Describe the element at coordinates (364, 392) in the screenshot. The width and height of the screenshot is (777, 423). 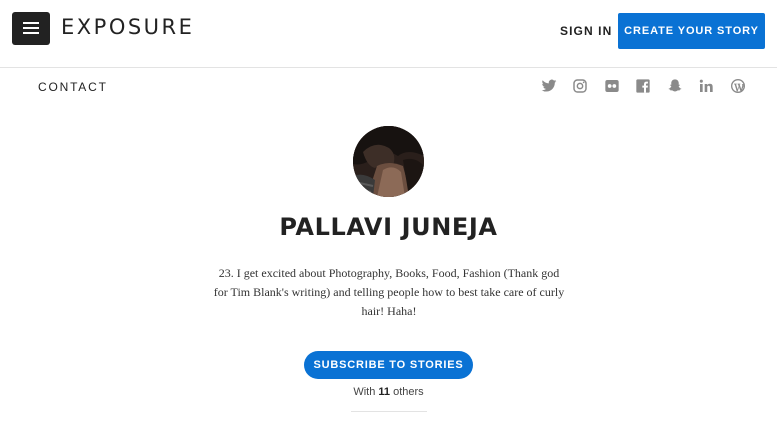
I see `with-prefix: With` at that location.